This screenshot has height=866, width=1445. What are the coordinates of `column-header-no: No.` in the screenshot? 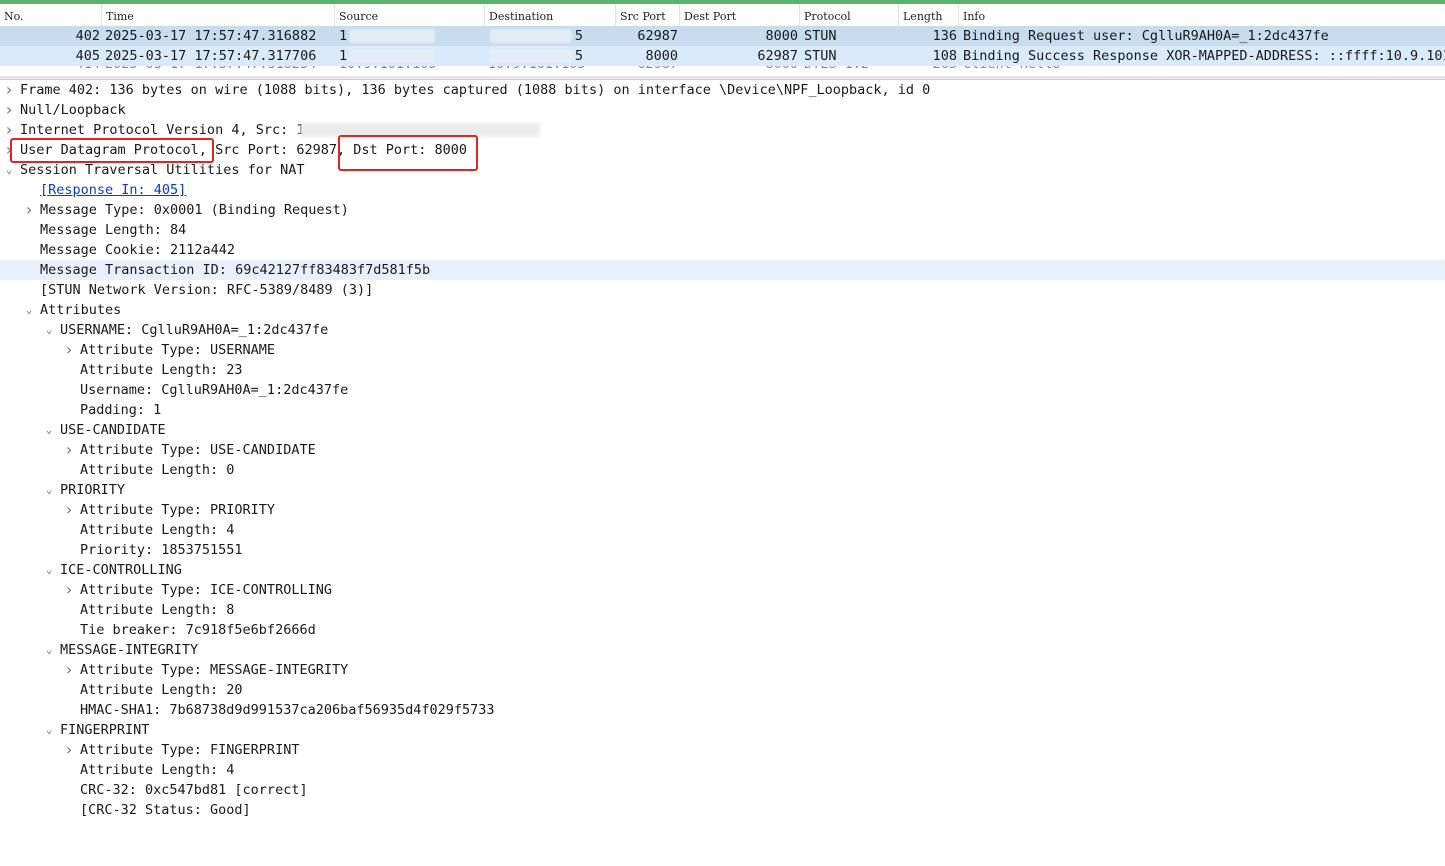 It's located at (51, 16).